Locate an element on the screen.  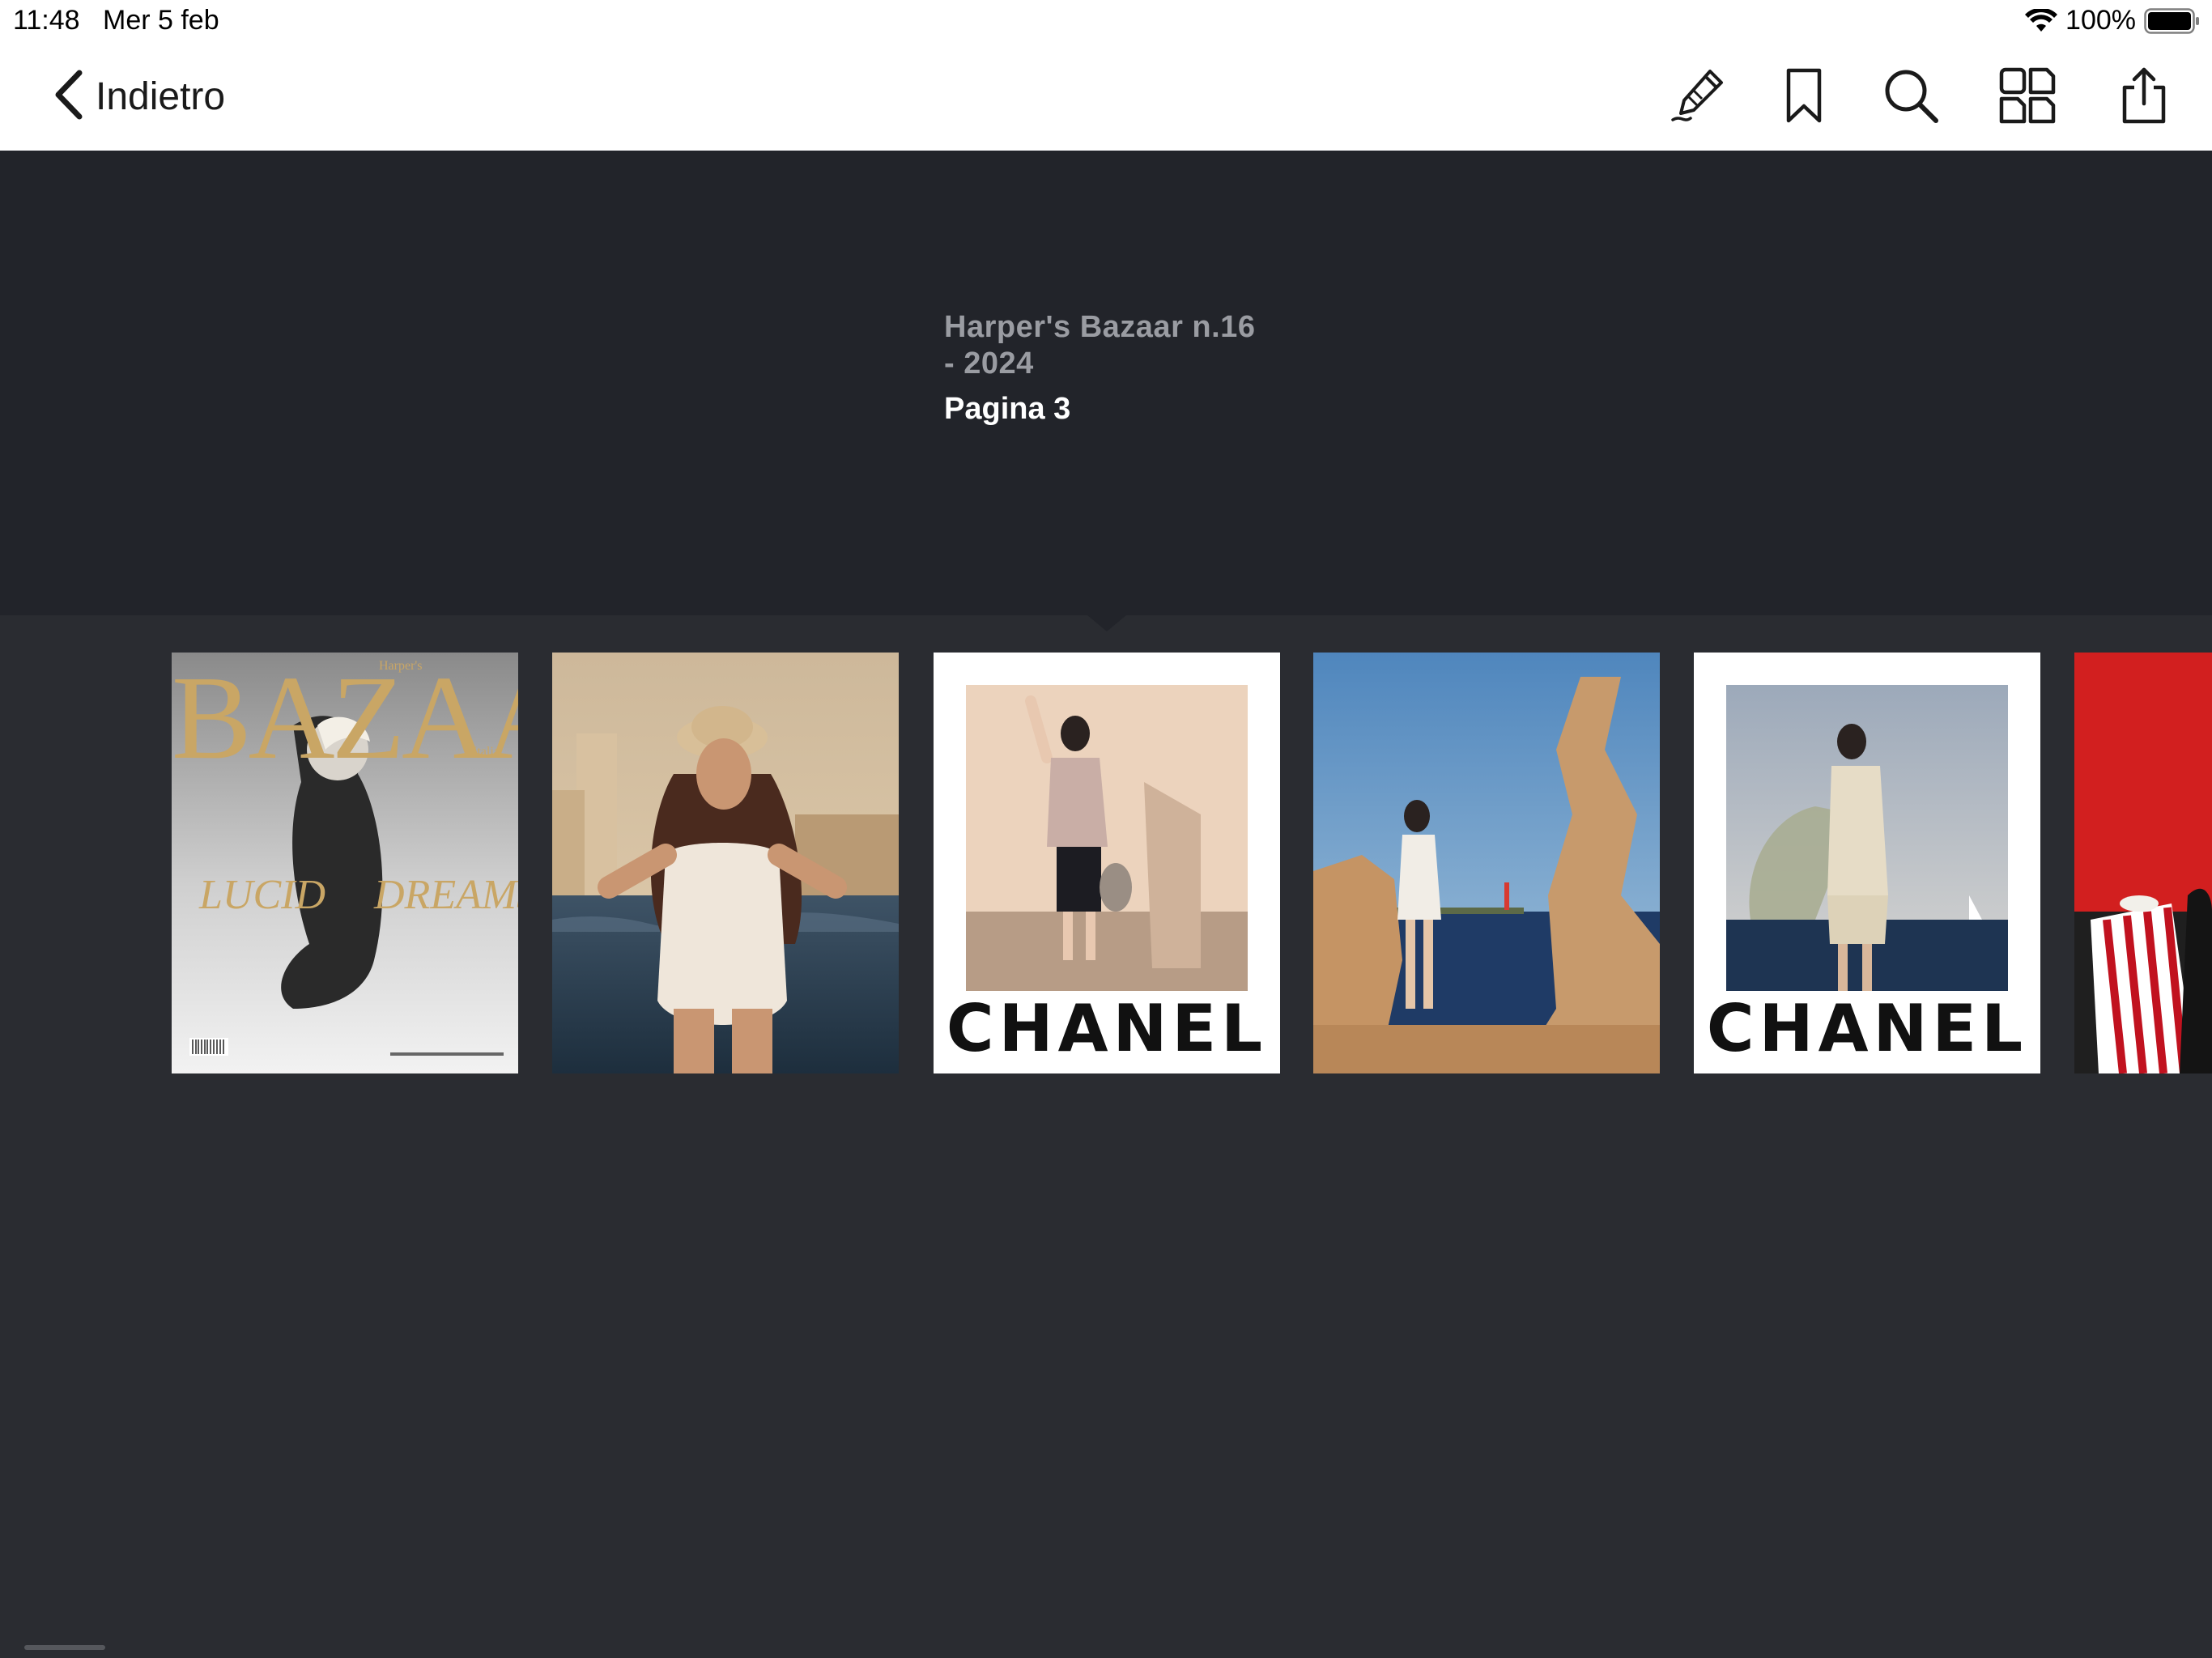
status-time: 11:48 is located at coordinates (47, 20).